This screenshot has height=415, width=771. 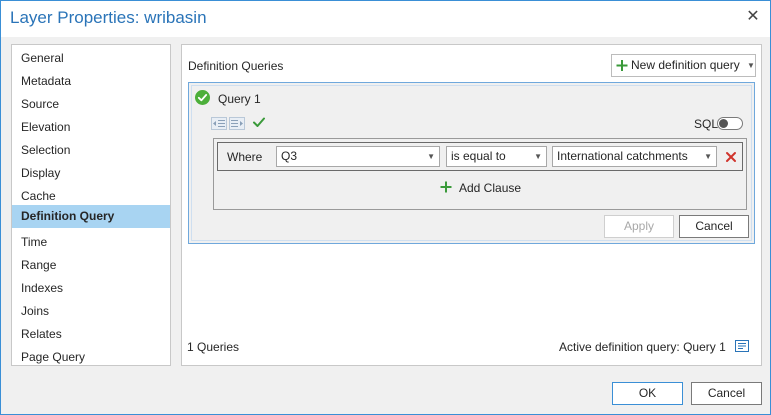 I want to click on sidebar-item-elevation: Elevation, so click(x=91, y=127).